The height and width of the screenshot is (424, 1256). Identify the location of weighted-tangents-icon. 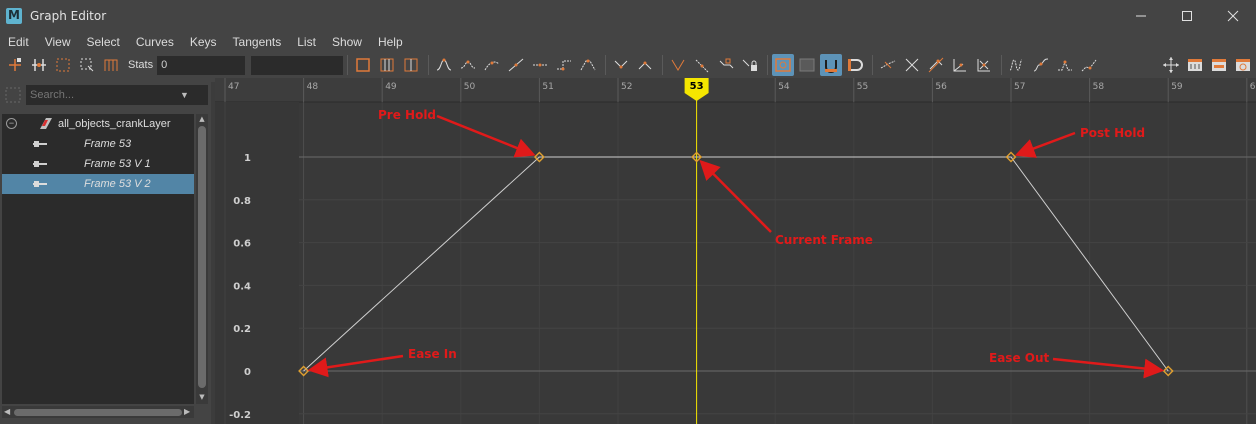
(726, 65).